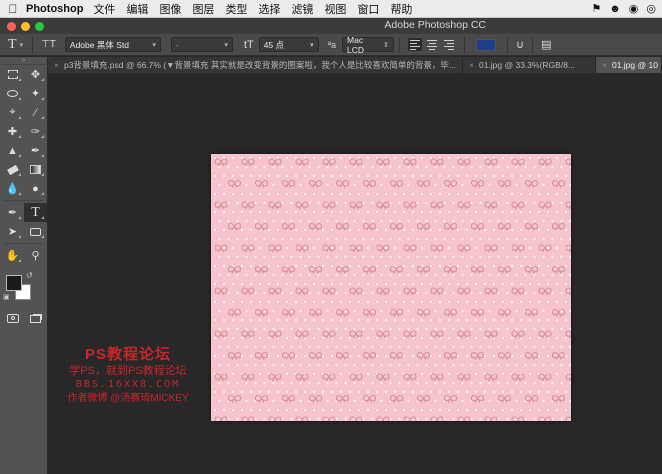 Image resolution: width=662 pixels, height=474 pixels. What do you see at coordinates (520, 44) in the screenshot?
I see `warp-text-icon: ∪` at bounding box center [520, 44].